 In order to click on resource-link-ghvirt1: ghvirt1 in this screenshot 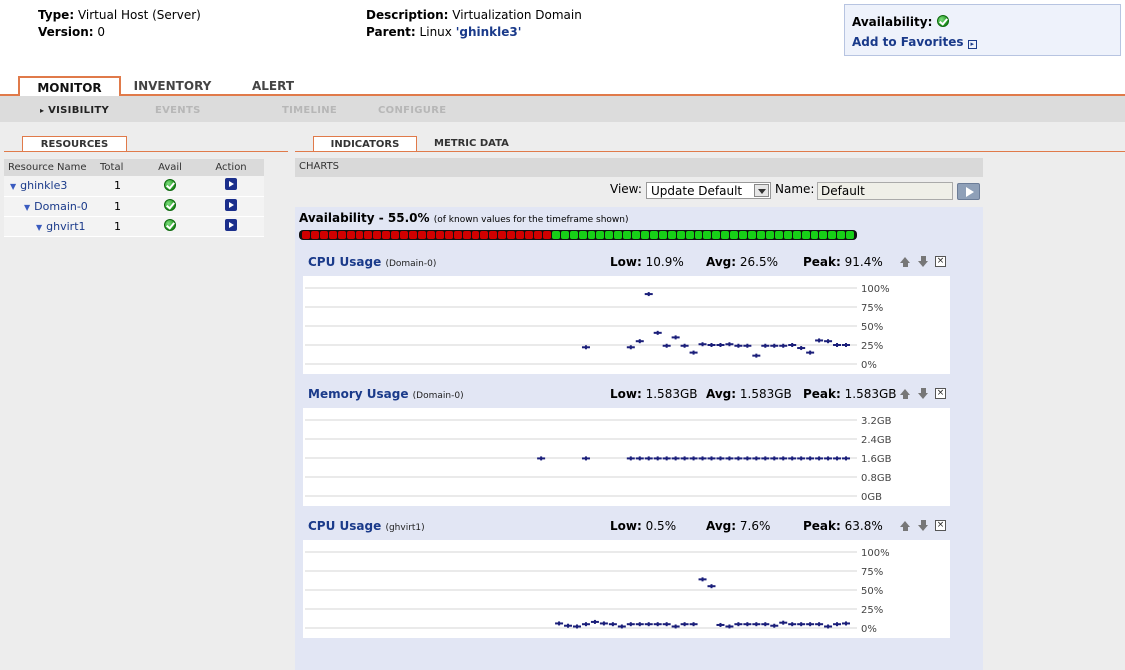, I will do `click(65, 226)`.